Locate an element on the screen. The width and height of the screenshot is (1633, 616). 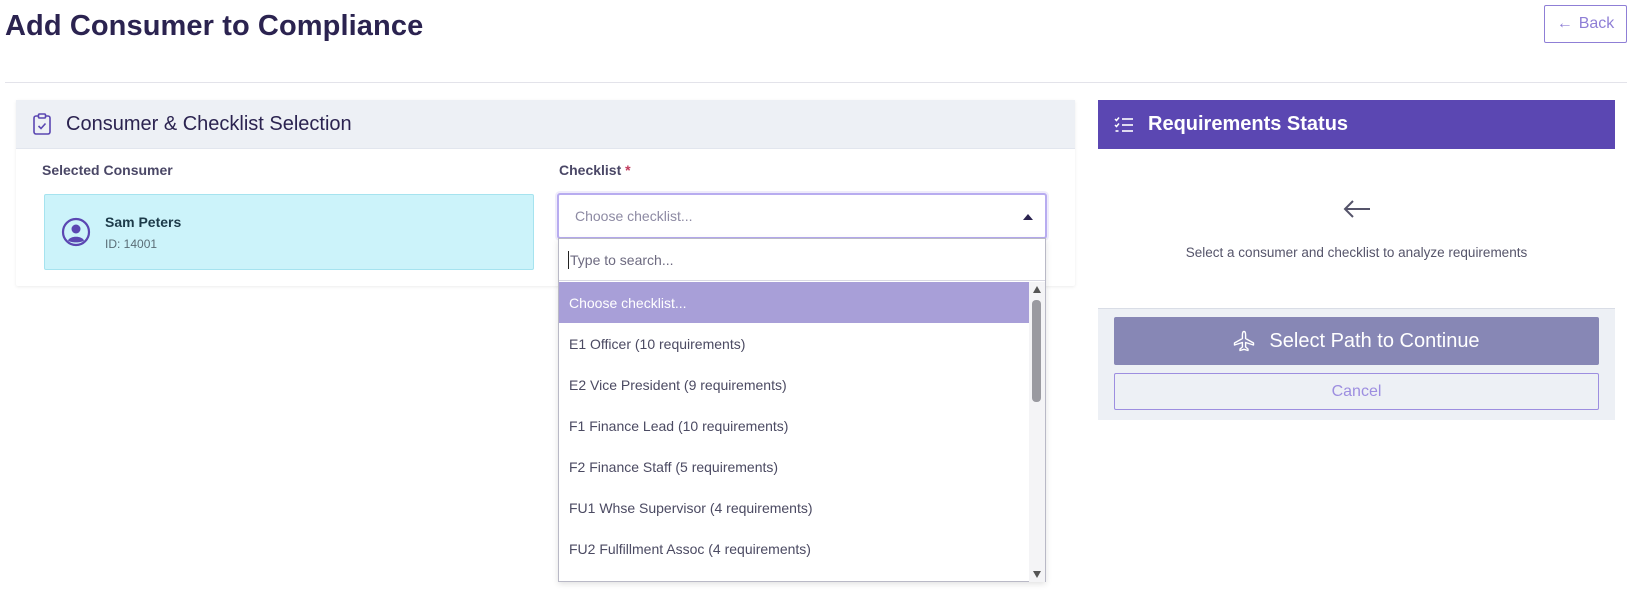
status-card-header: Requirements Status is located at coordinates (1356, 124).